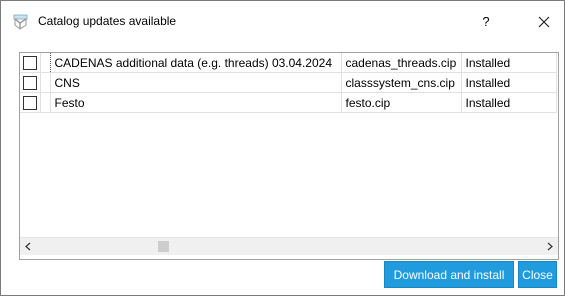  I want to click on scroll-left-icon, so click(28, 246).